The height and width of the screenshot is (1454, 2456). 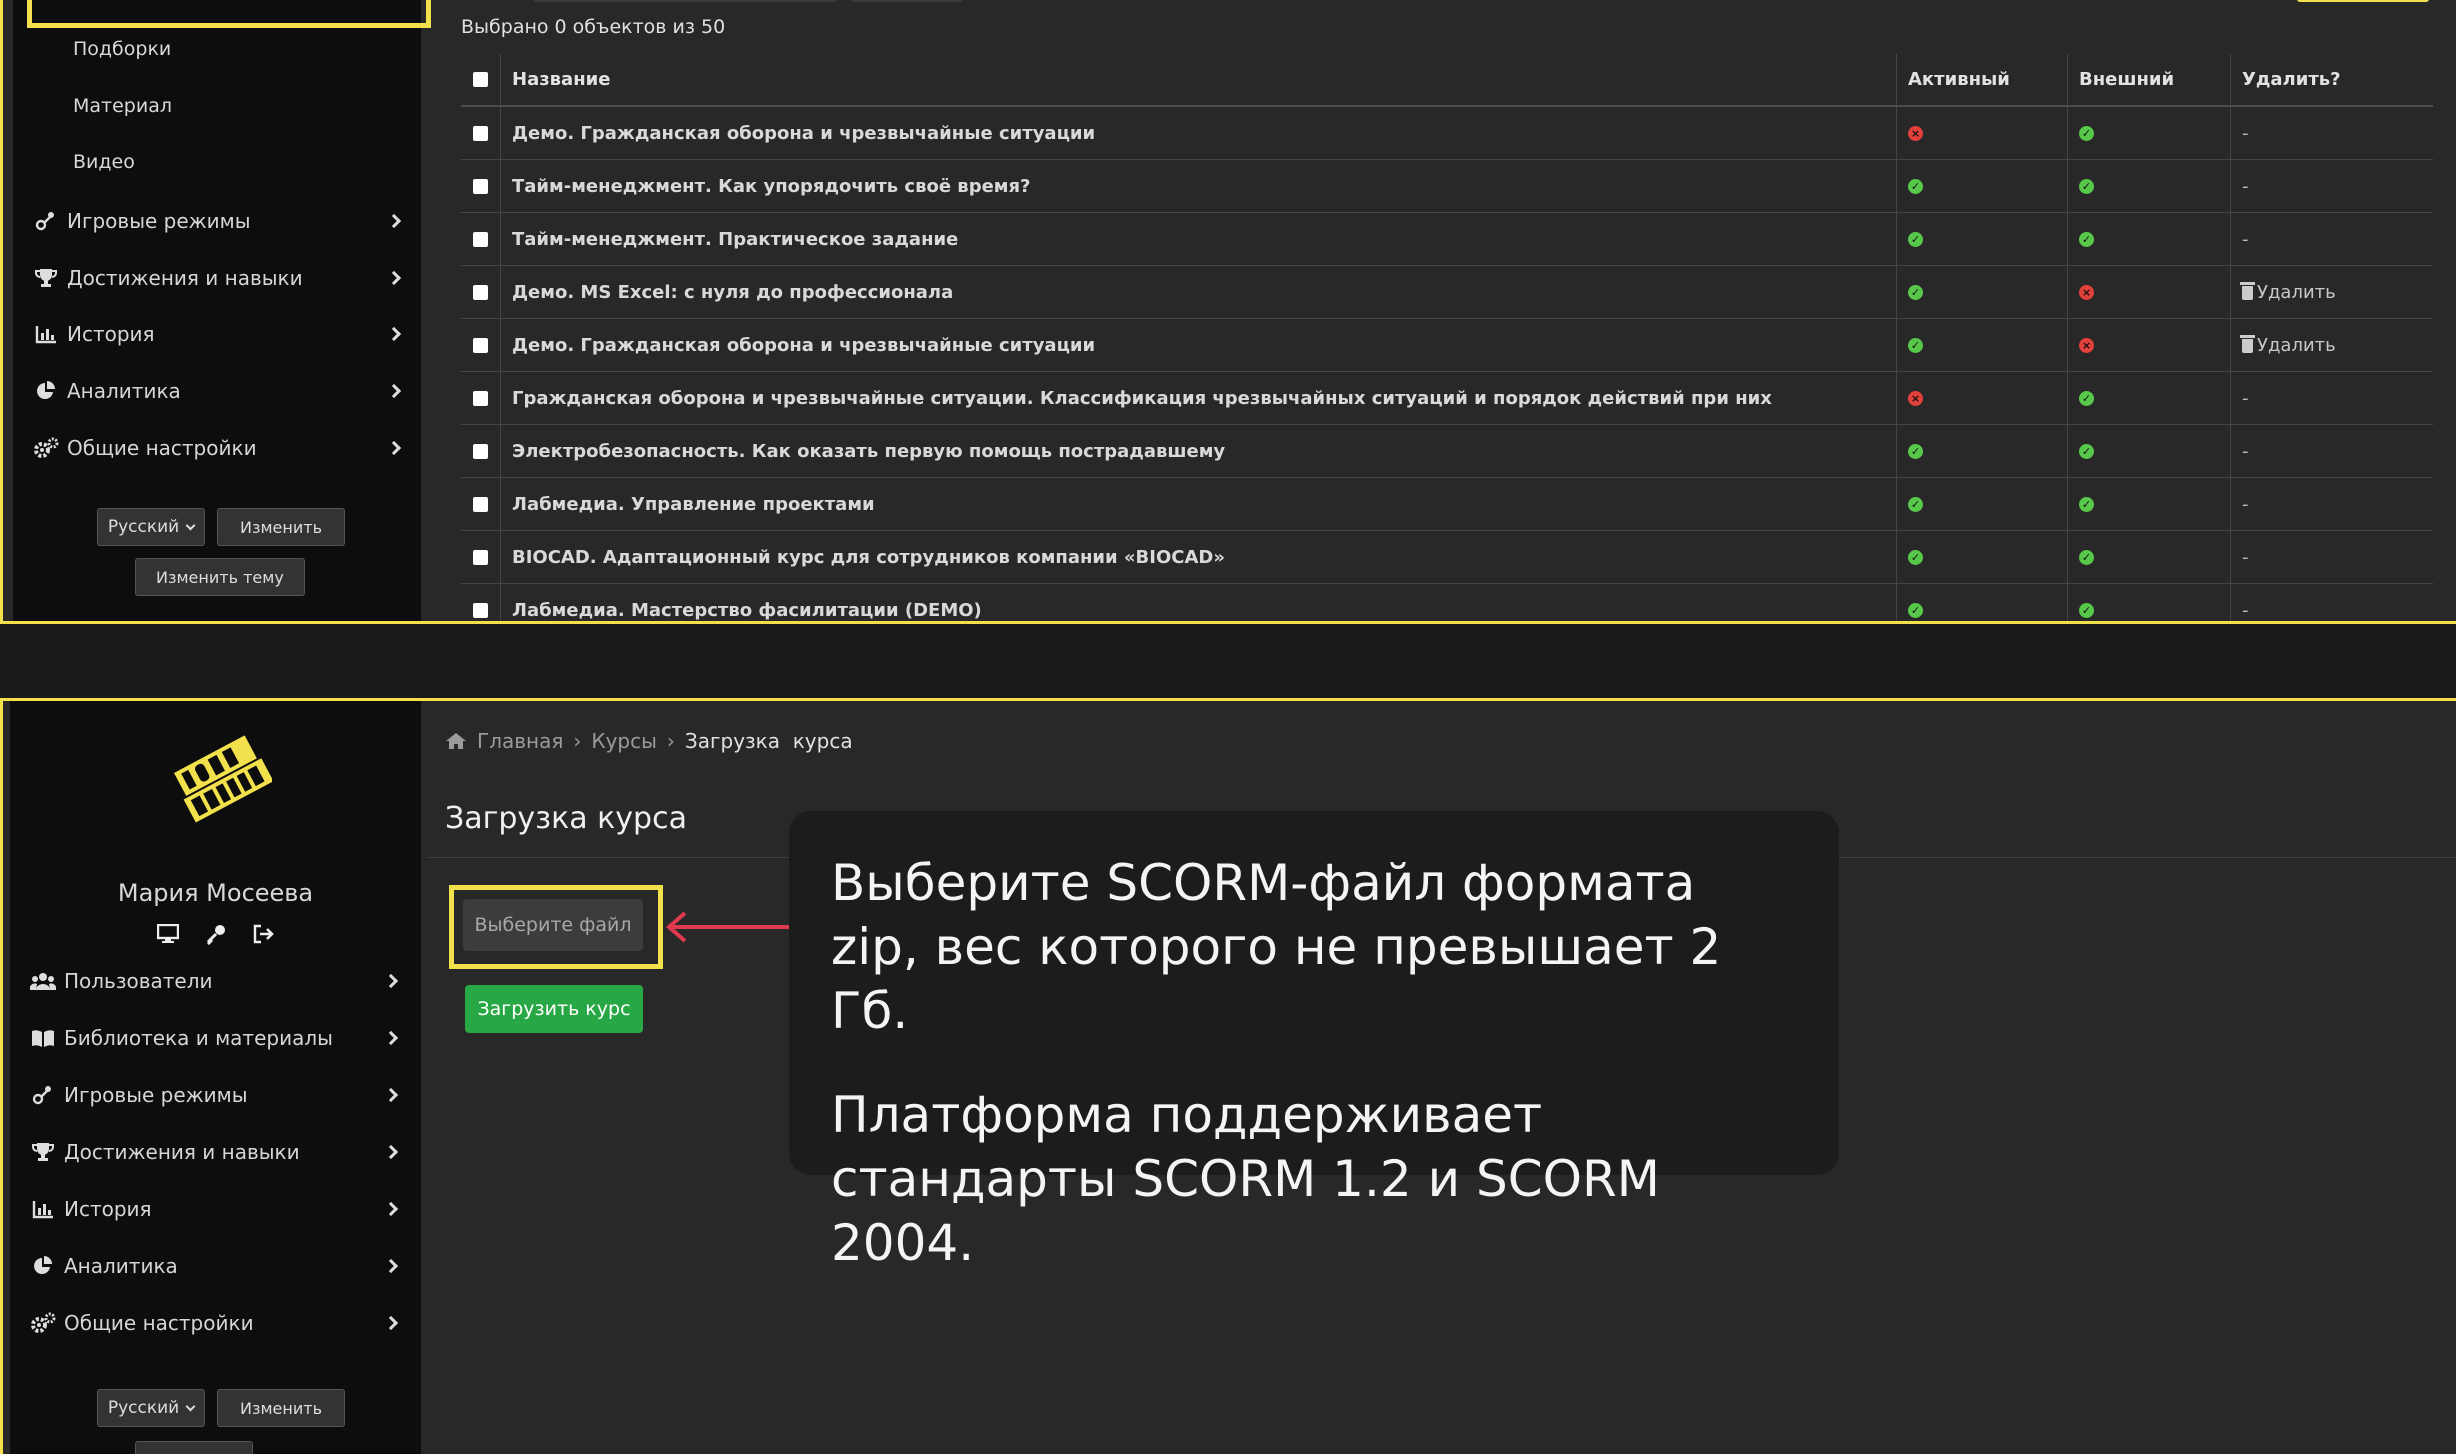 I want to click on sidebar-item-courses-highlight, so click(x=229, y=14).